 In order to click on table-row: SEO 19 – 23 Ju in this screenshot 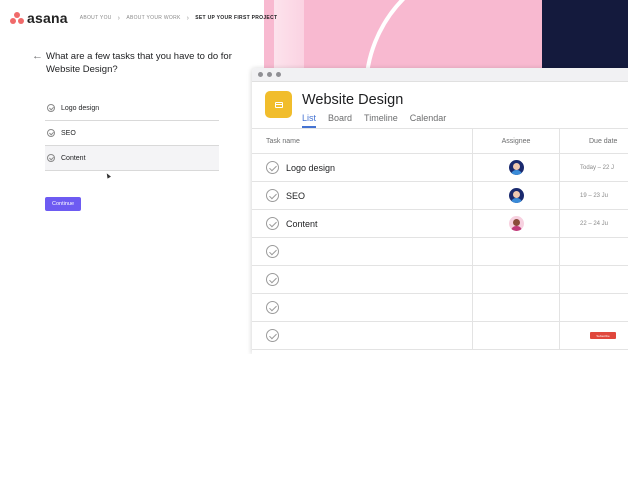, I will do `click(440, 196)`.